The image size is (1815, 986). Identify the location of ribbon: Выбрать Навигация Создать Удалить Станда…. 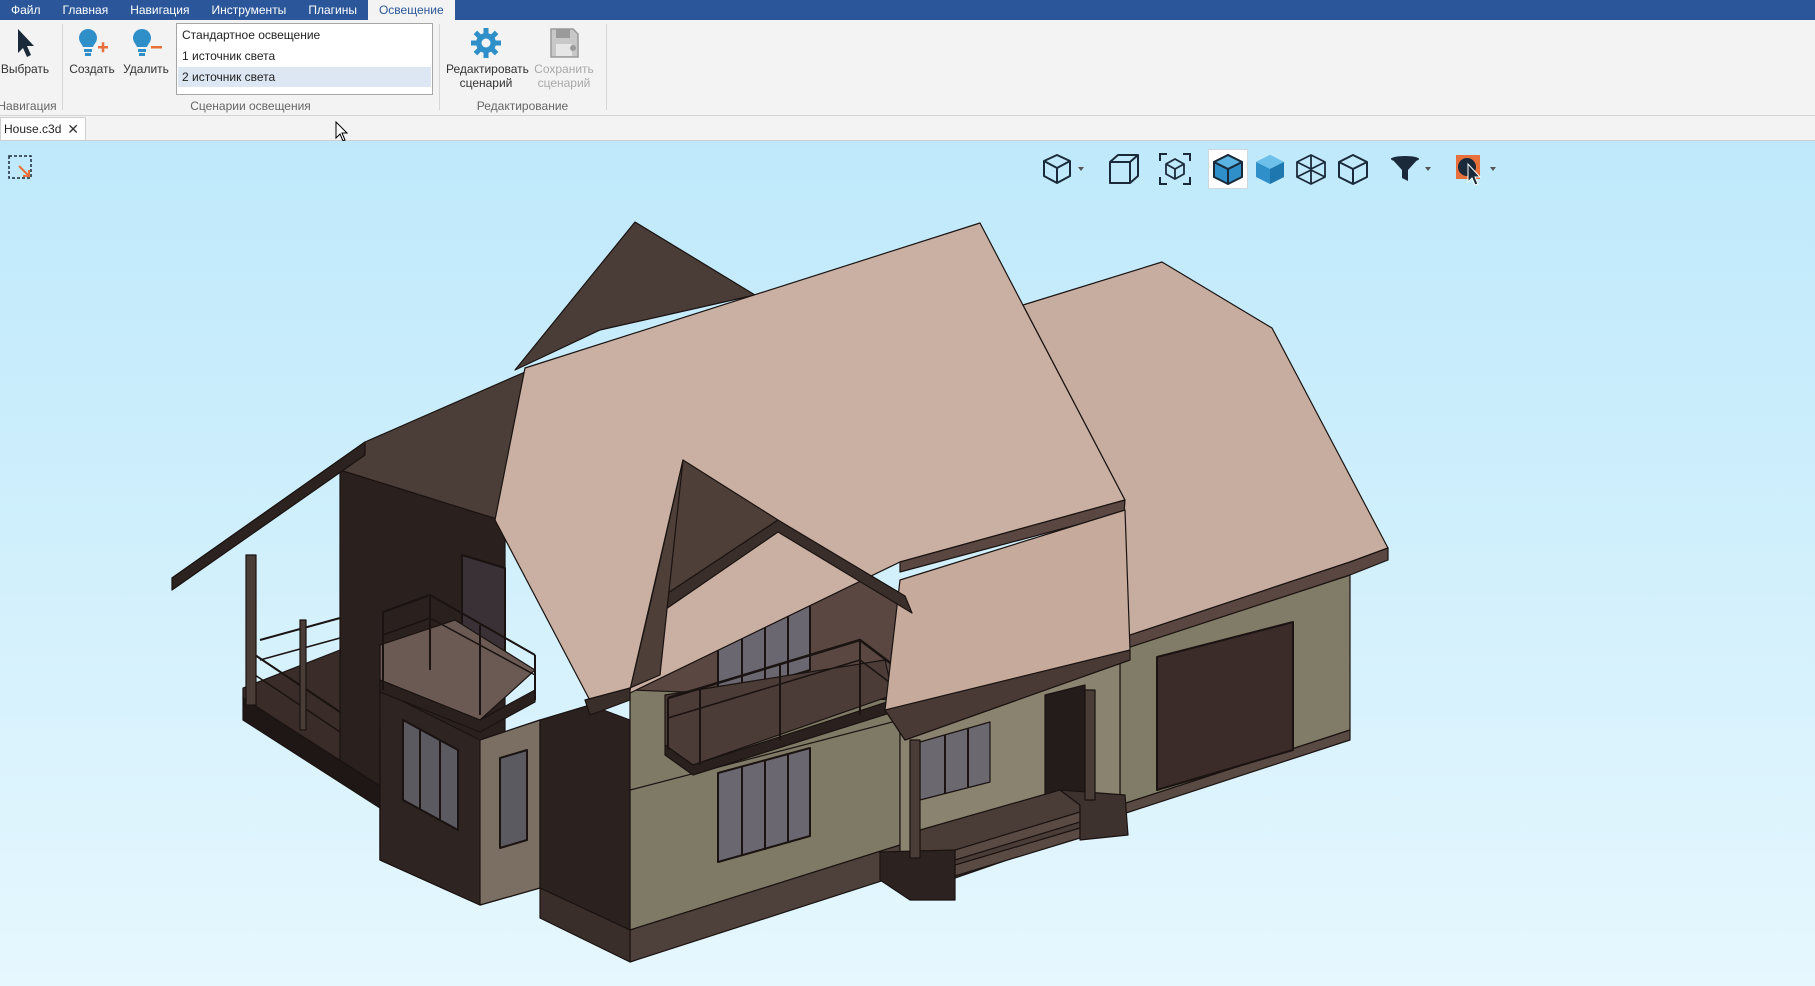
(907, 68).